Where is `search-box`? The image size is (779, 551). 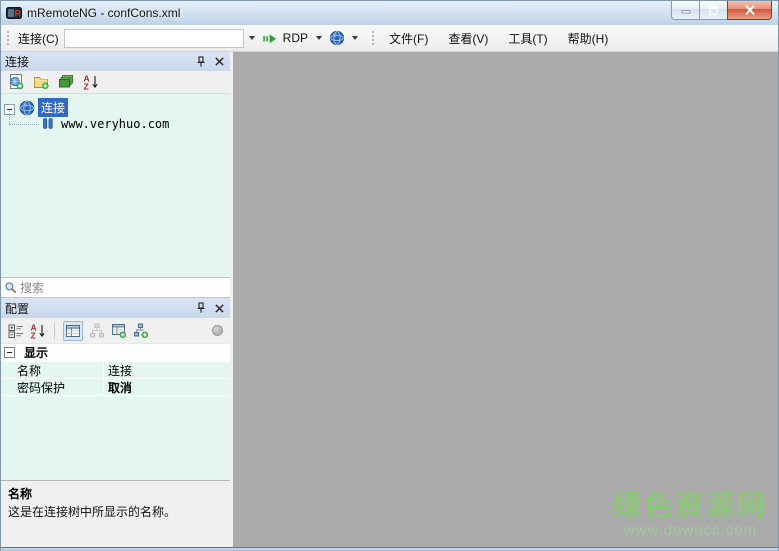
search-box is located at coordinates (115, 287).